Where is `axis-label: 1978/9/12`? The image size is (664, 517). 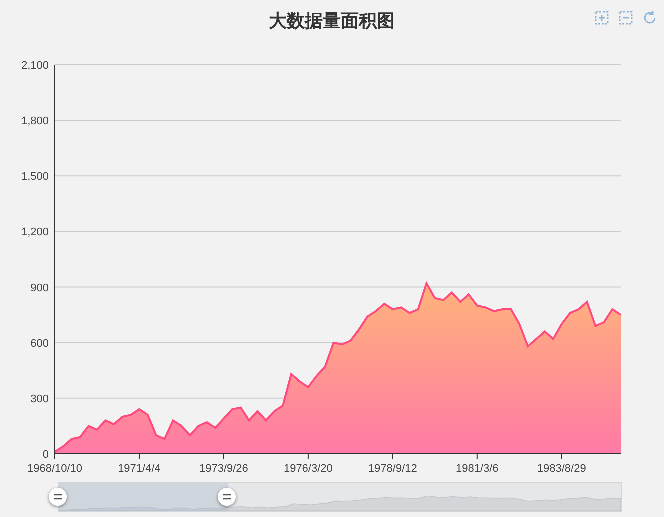 axis-label: 1978/9/12 is located at coordinates (393, 469).